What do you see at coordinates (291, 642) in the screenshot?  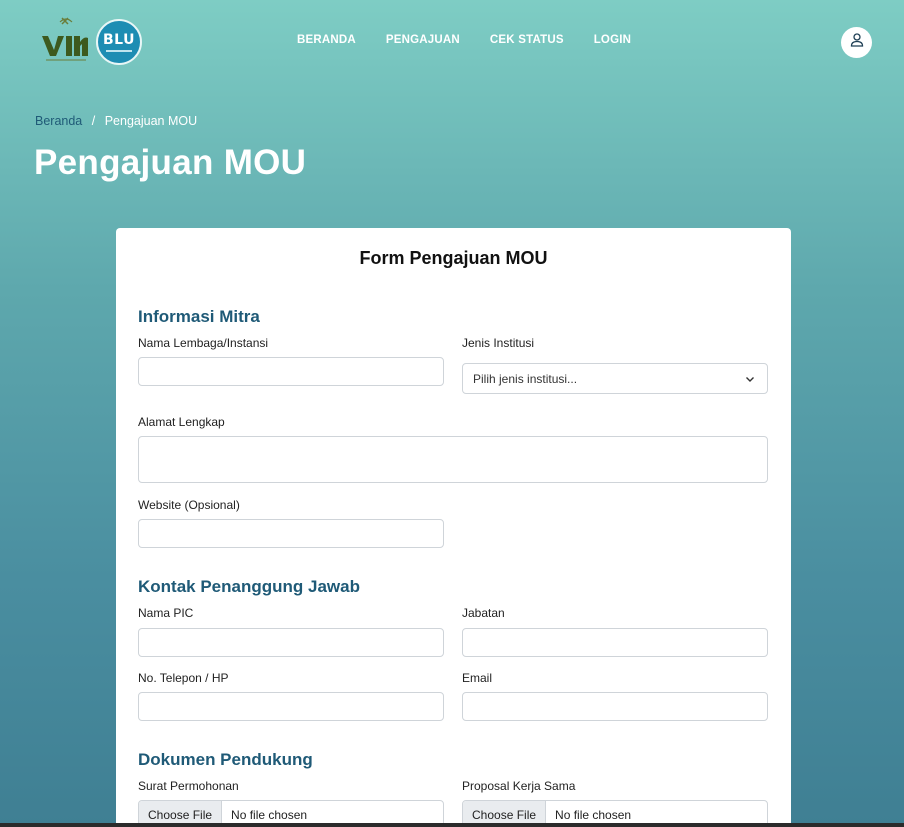 I see `nama-pic-input` at bounding box center [291, 642].